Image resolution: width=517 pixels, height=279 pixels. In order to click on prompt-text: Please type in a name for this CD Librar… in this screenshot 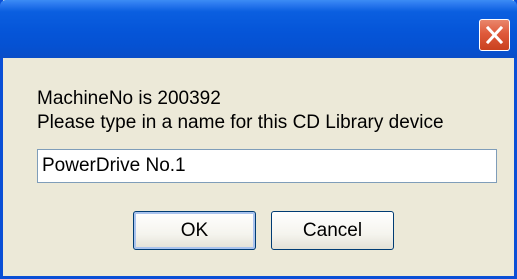, I will do `click(240, 122)`.